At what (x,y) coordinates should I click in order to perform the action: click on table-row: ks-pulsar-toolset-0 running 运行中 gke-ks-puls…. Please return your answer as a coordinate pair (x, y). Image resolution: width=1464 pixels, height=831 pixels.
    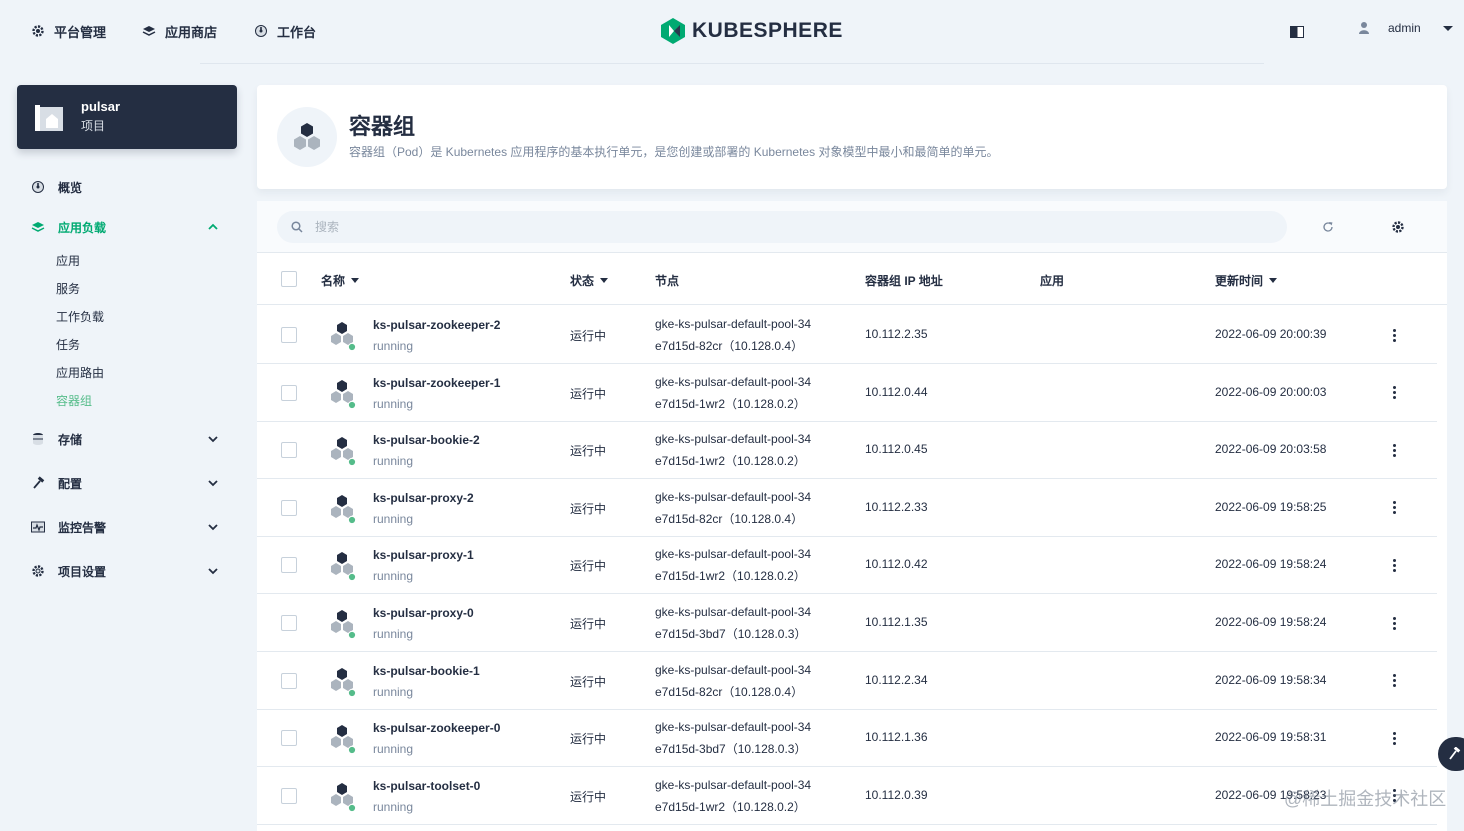
    Looking at the image, I should click on (847, 796).